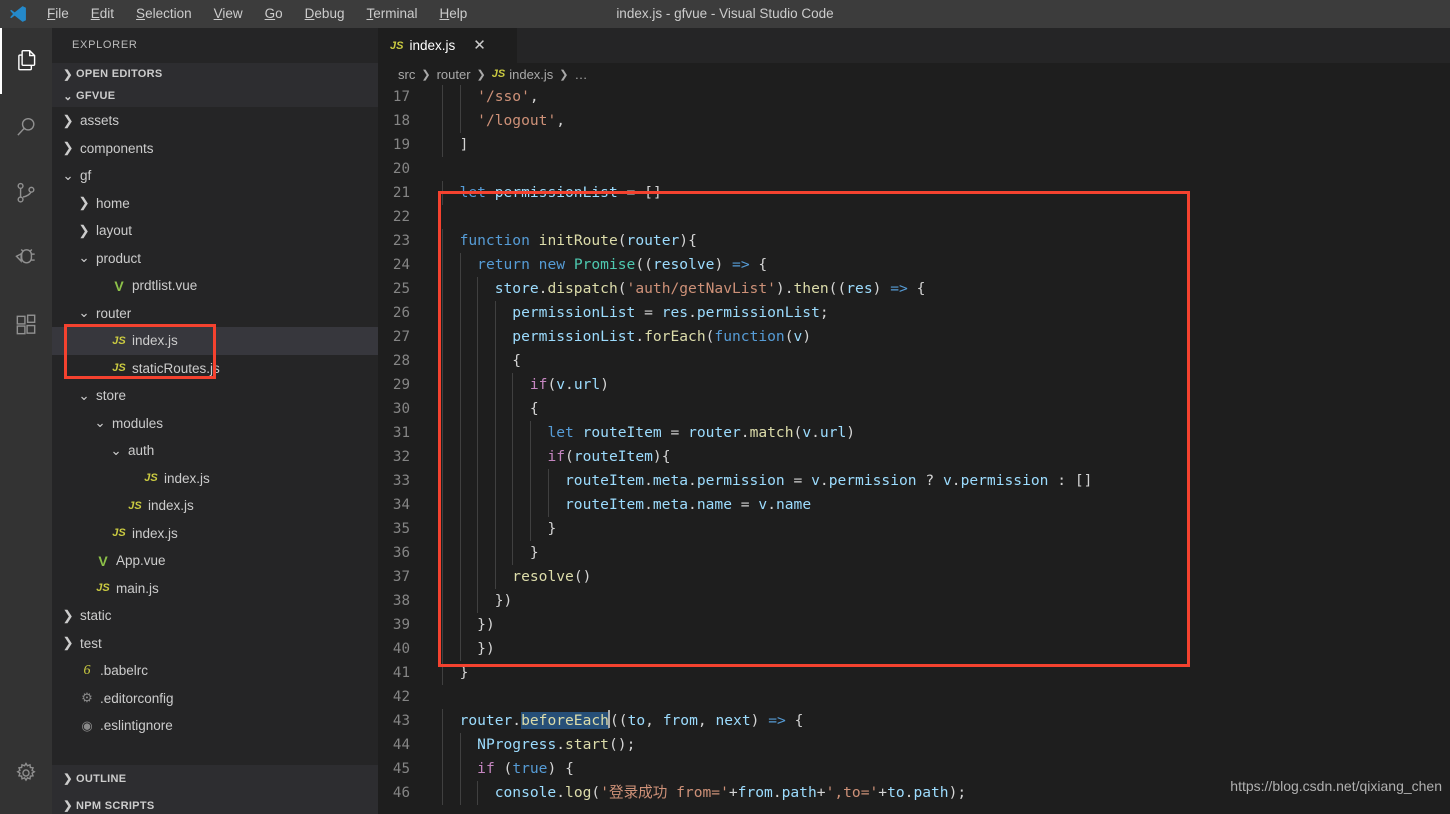 The height and width of the screenshot is (814, 1450). What do you see at coordinates (215, 176) in the screenshot?
I see `tree-item-gf: ⌄ gf` at bounding box center [215, 176].